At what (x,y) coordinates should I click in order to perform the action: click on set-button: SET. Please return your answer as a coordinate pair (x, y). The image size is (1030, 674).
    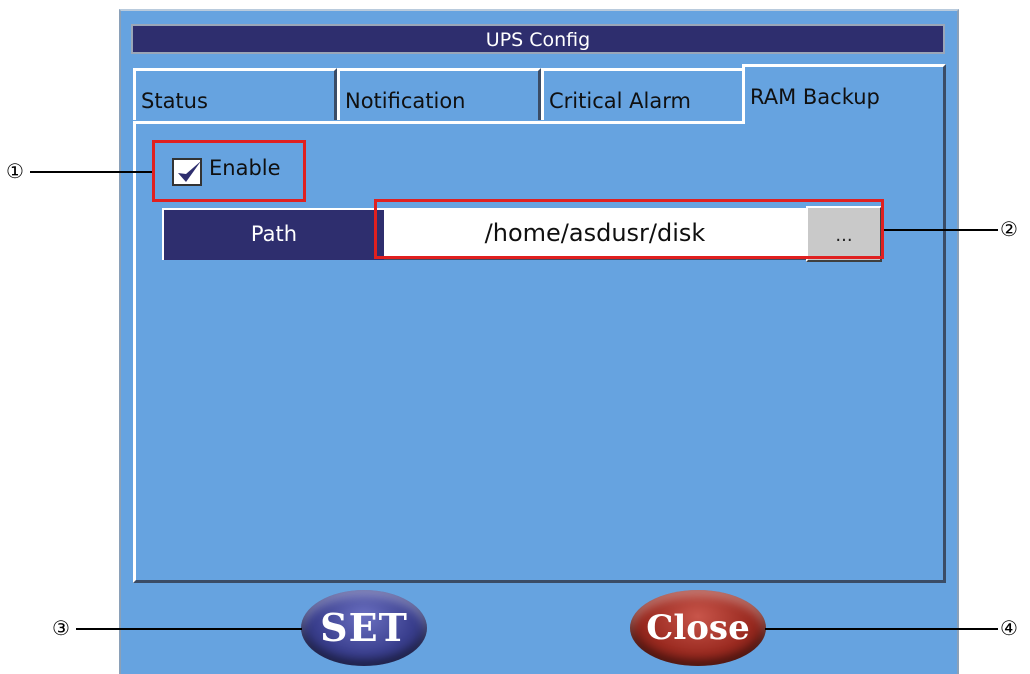
    Looking at the image, I should click on (364, 628).